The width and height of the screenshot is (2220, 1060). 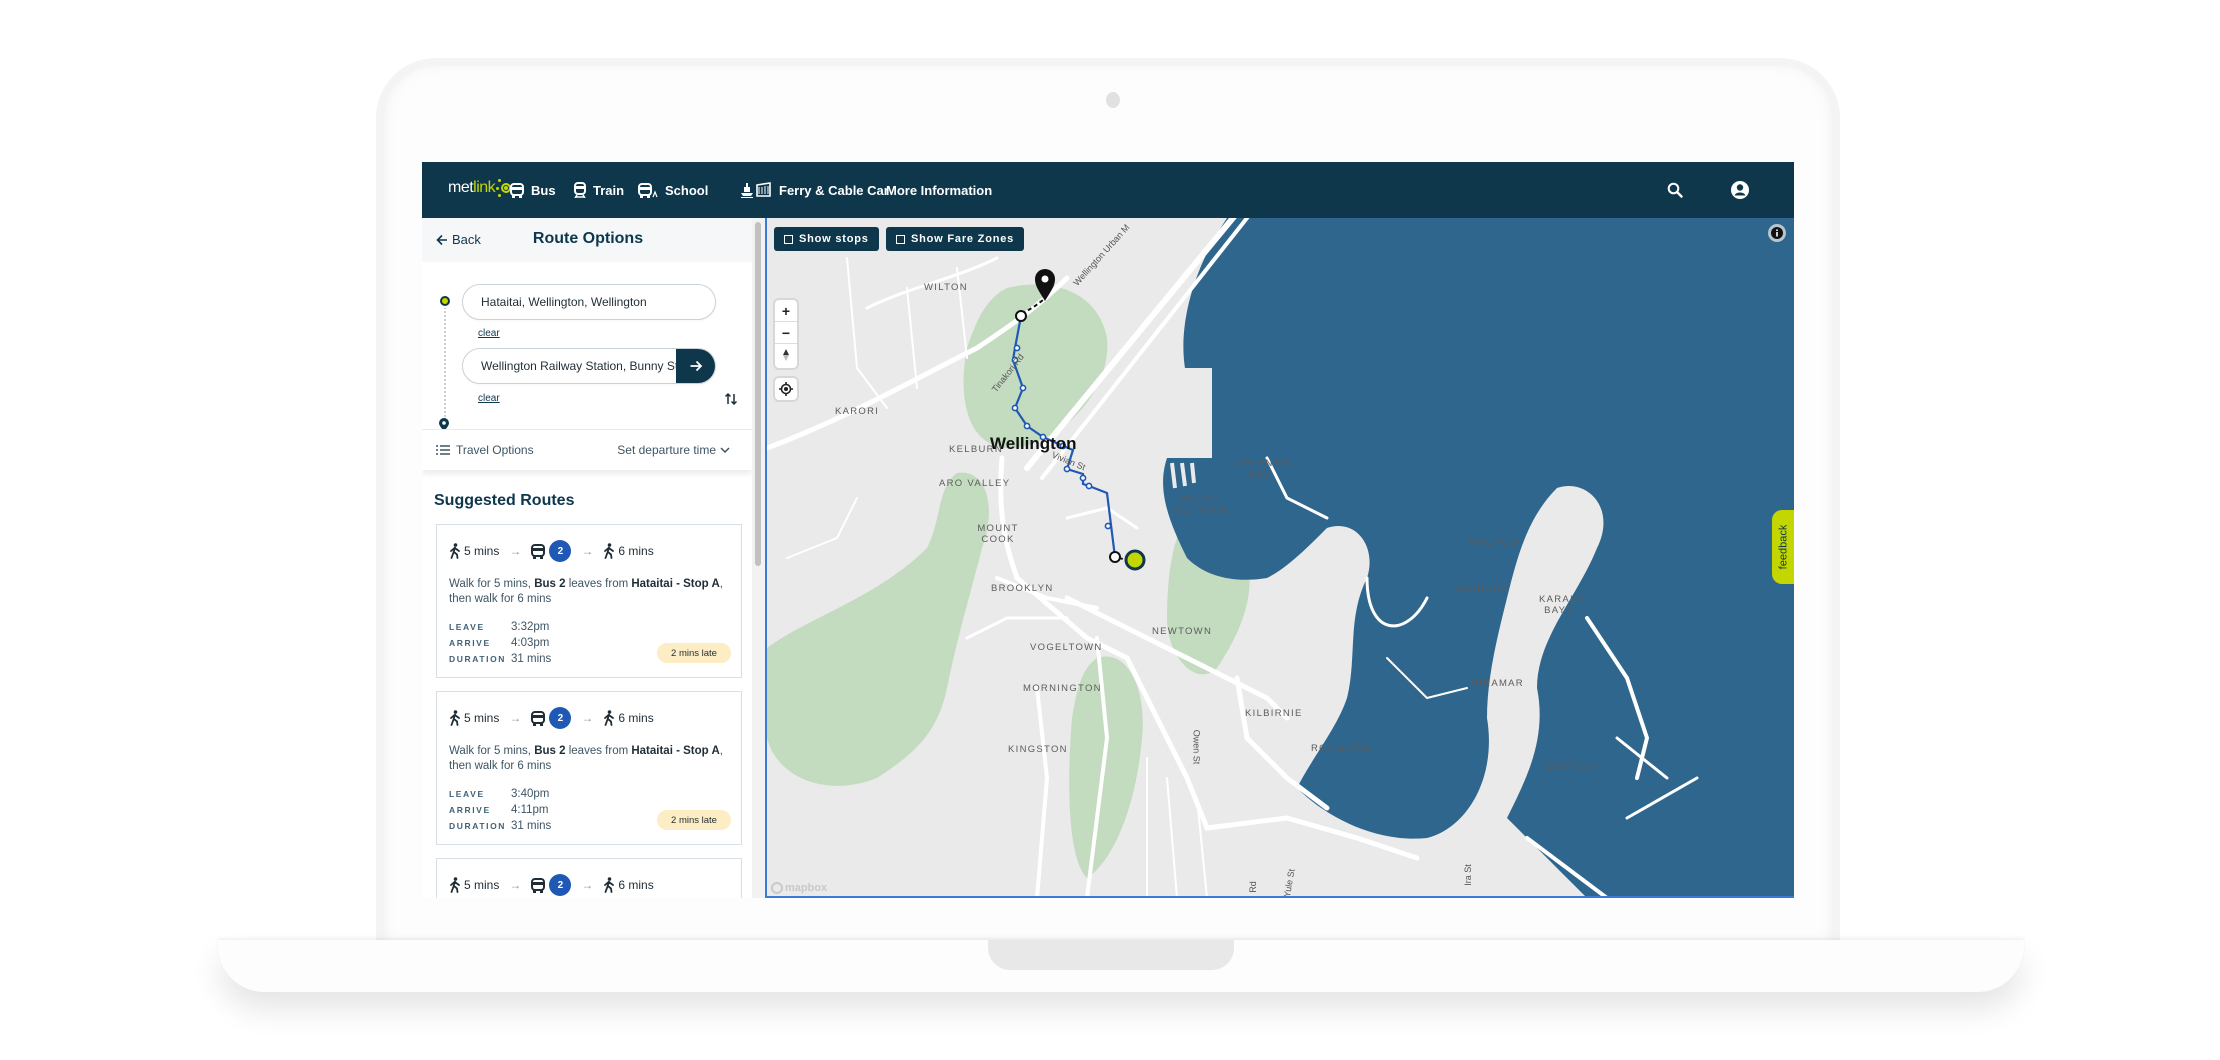 What do you see at coordinates (1135, 560) in the screenshot?
I see `origin-location-marker` at bounding box center [1135, 560].